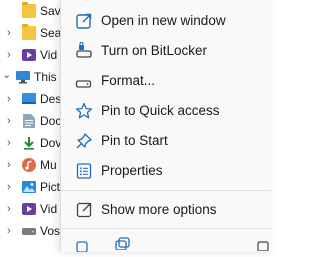  What do you see at coordinates (264, 247) in the screenshot?
I see `share-icon` at bounding box center [264, 247].